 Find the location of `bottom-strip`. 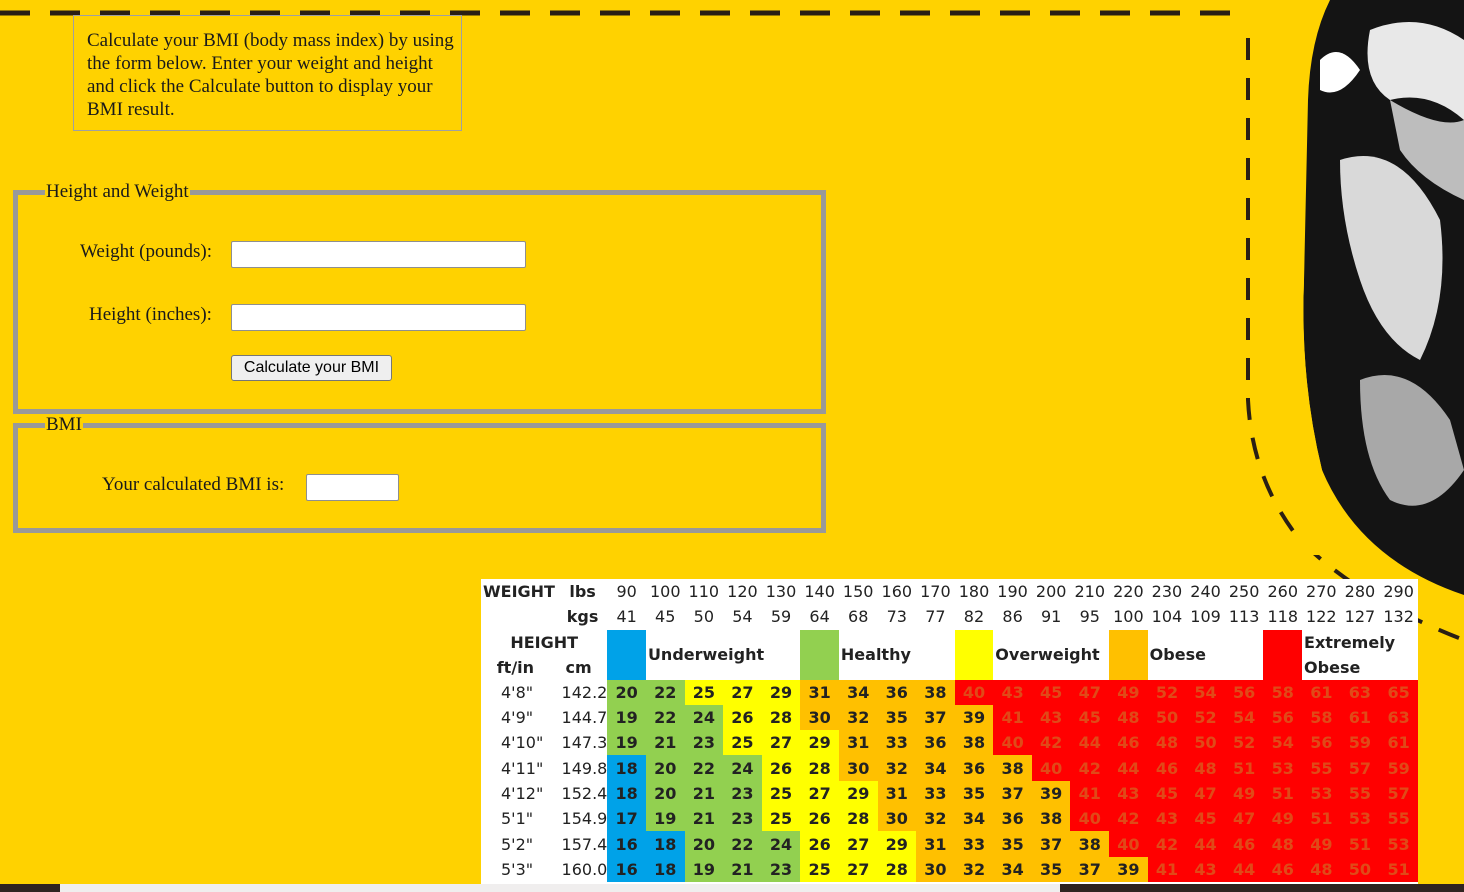

bottom-strip is located at coordinates (732, 888).